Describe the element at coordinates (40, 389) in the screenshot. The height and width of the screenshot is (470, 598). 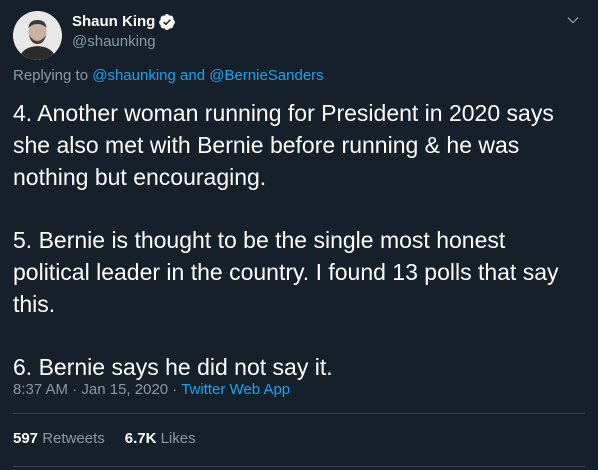
I see `tweet-time: 8:37 AM` at that location.